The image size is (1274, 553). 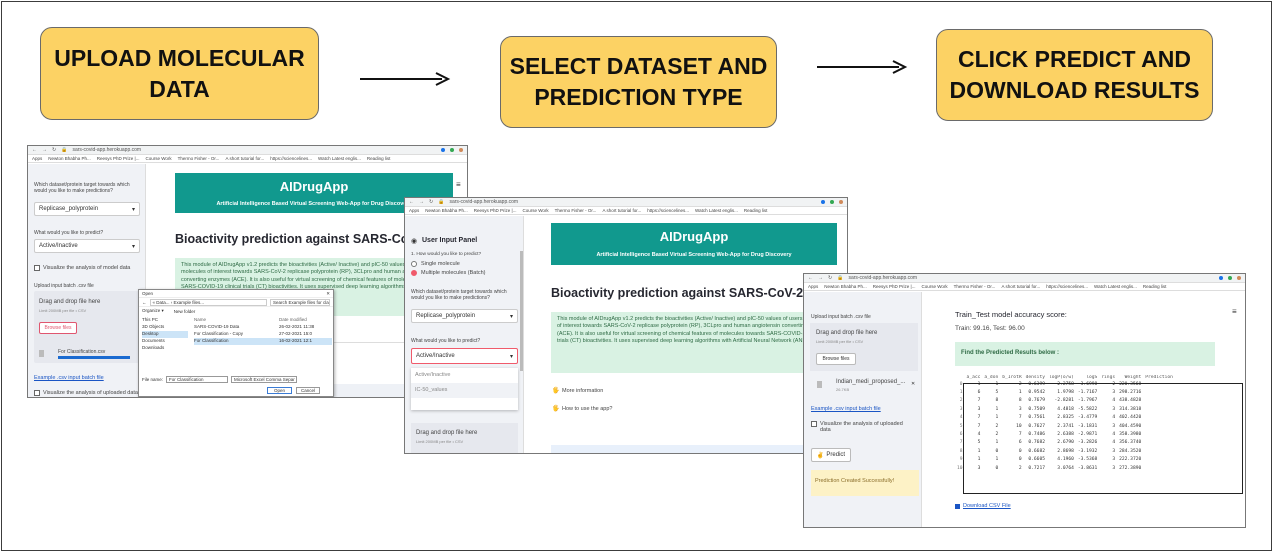 What do you see at coordinates (464, 390) in the screenshot?
I see `dropdown-option: IC-50_values` at bounding box center [464, 390].